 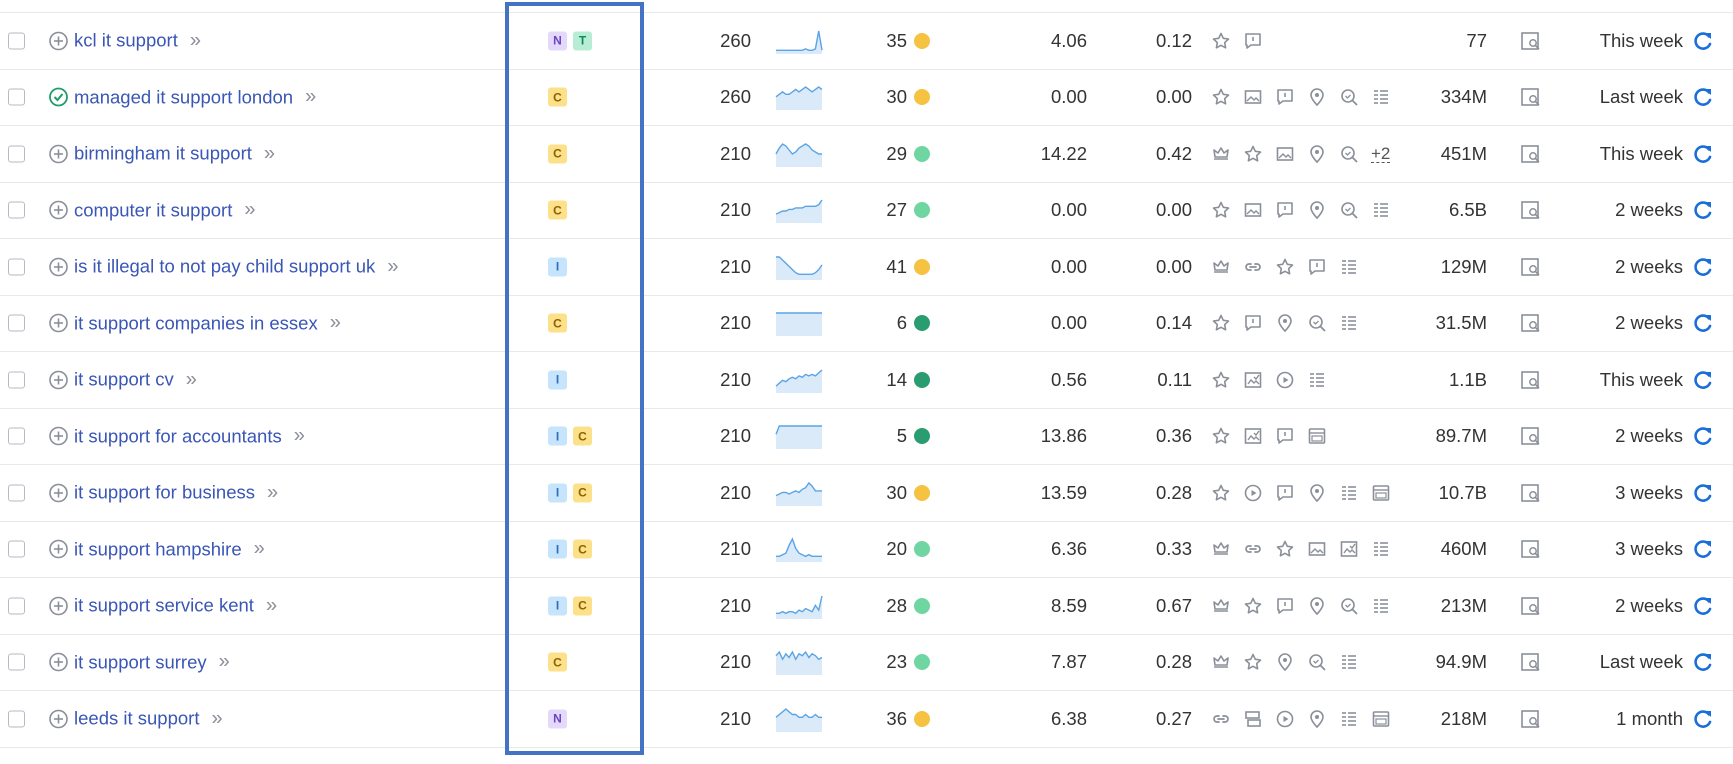 I want to click on keyword-link: kcl it support », so click(x=137, y=40).